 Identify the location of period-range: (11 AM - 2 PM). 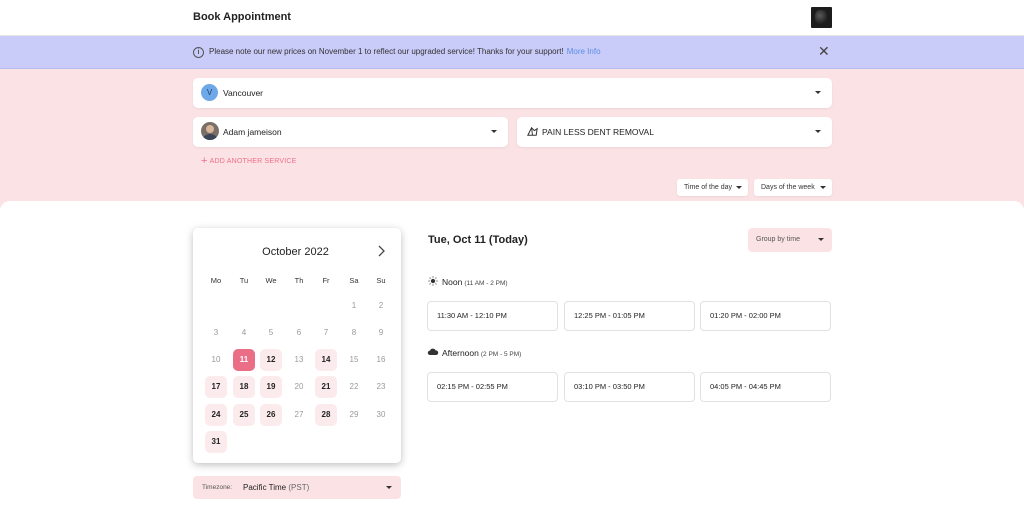
(486, 283).